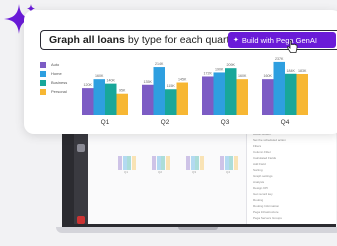  Describe the element at coordinates (88, 85) in the screenshot. I see `data-label: 120K` at that location.